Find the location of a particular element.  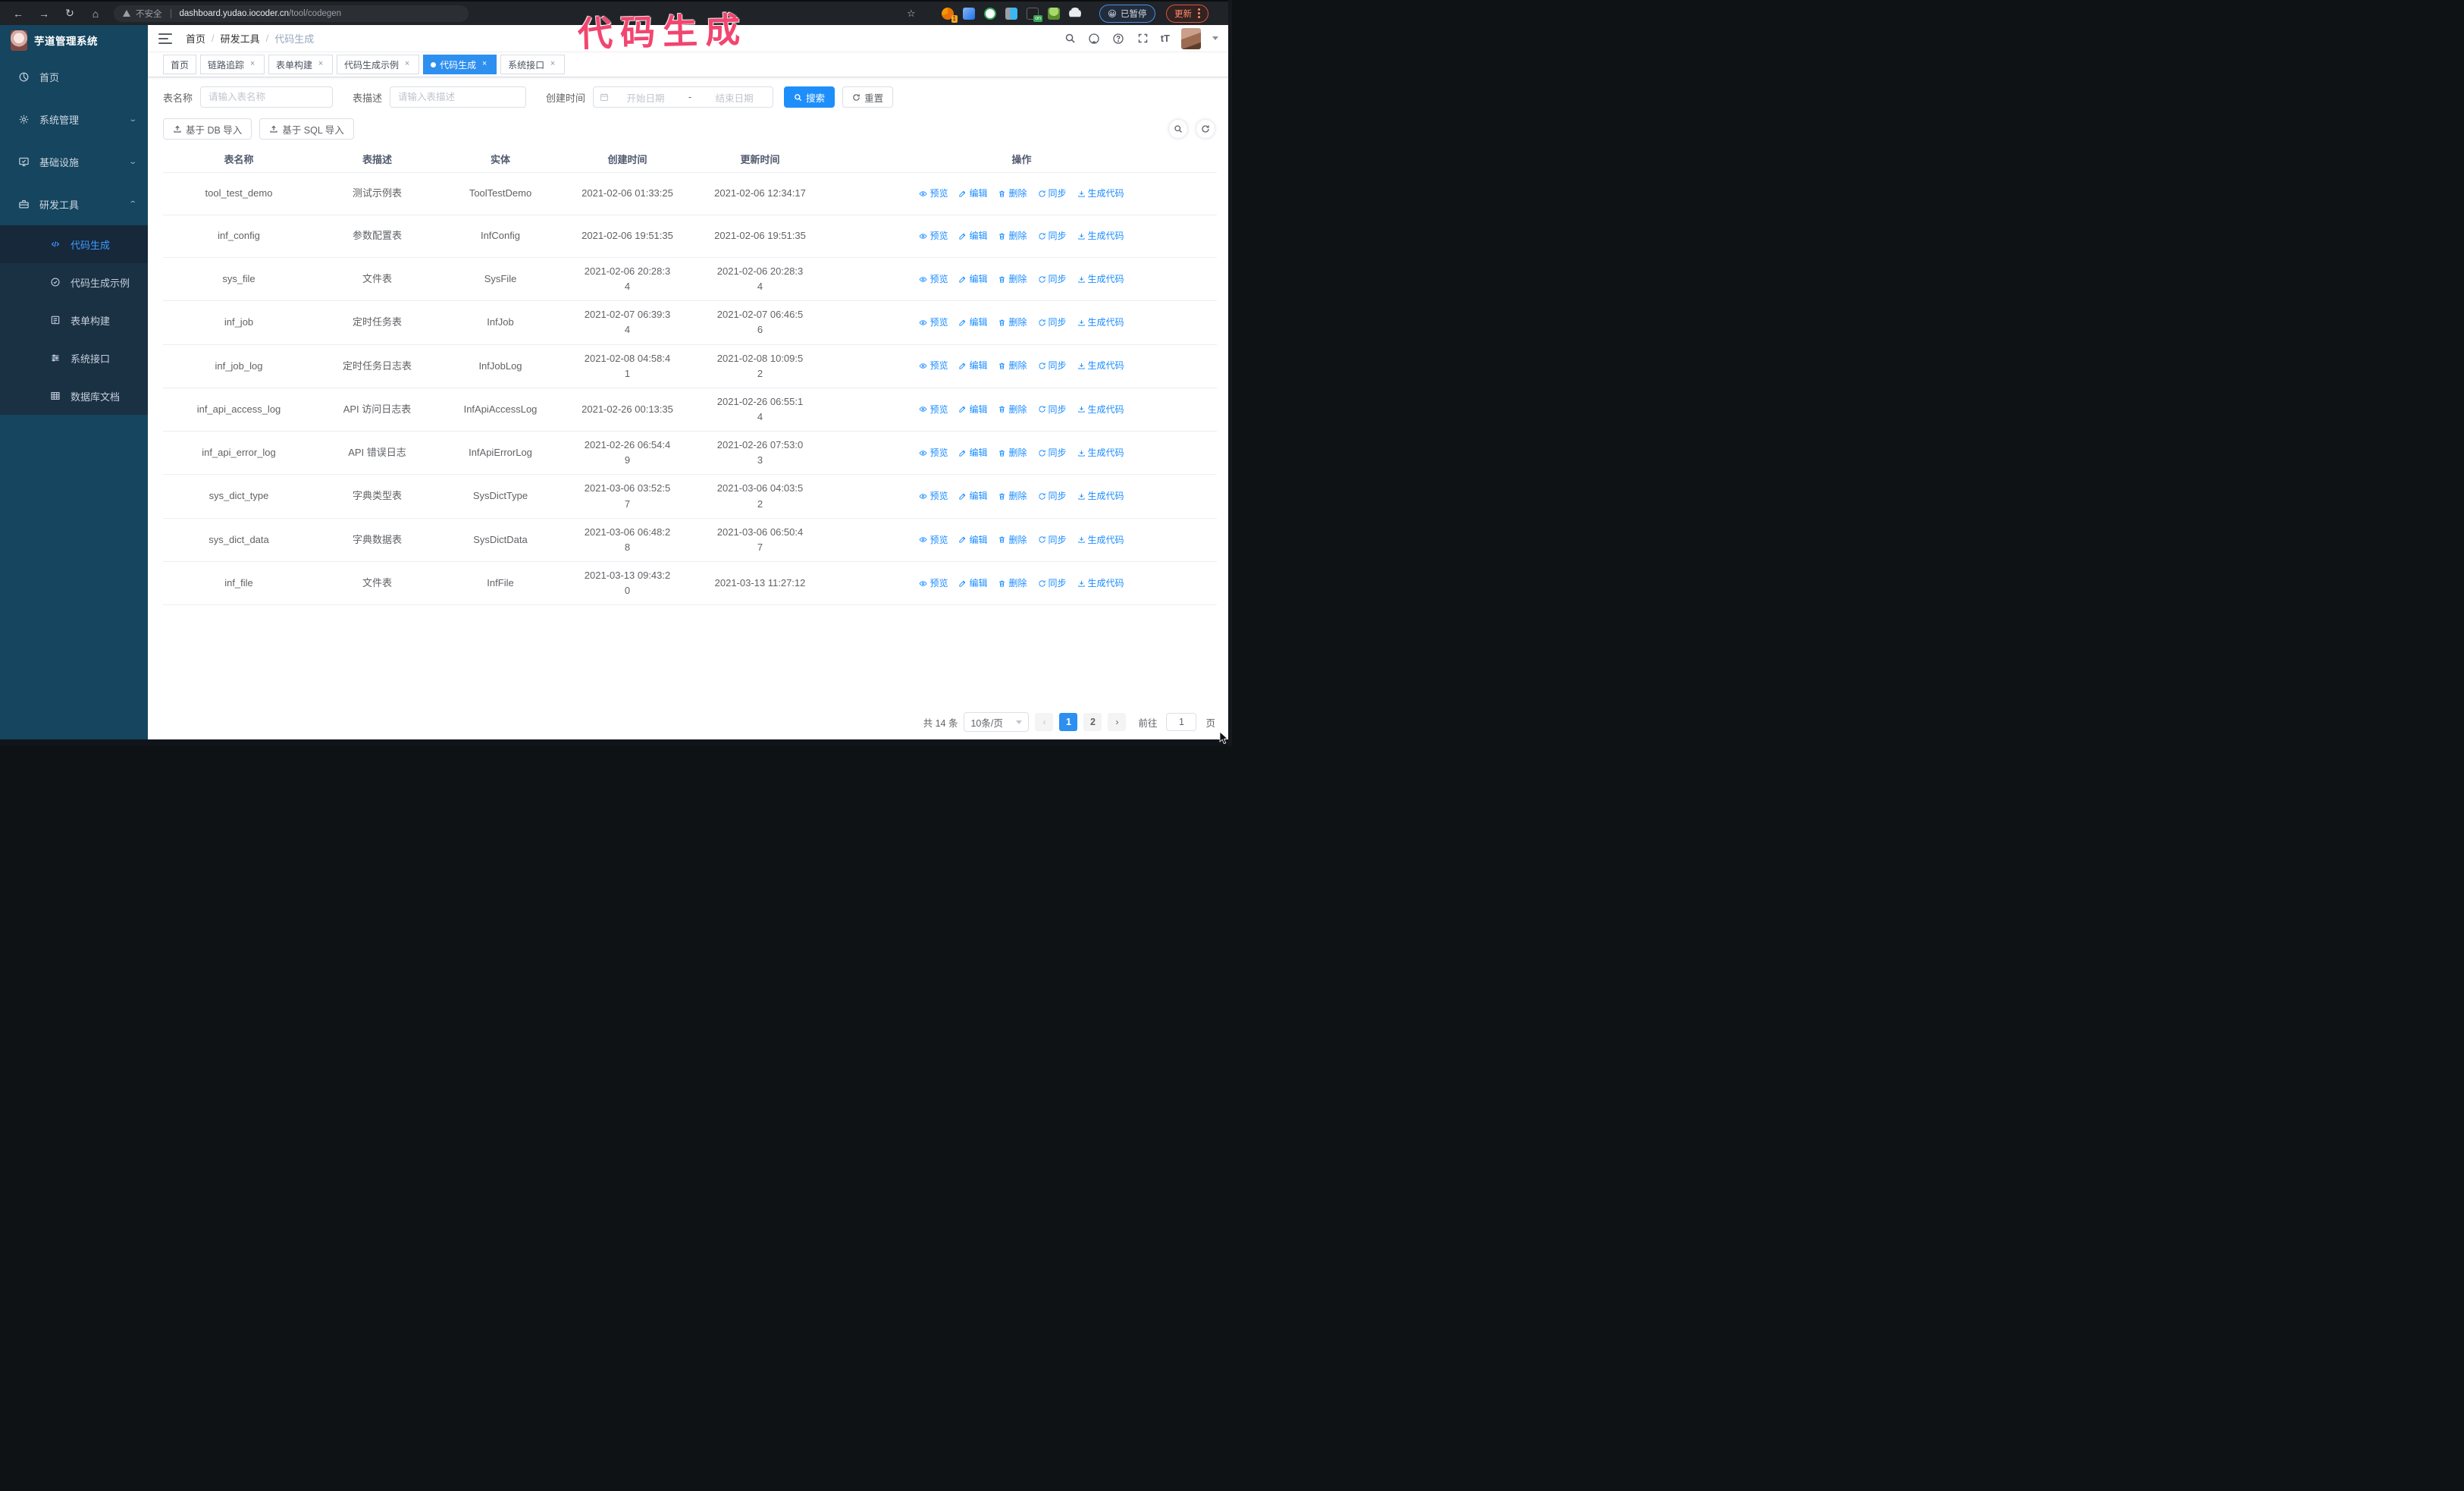

import-sql-button: 基于 SQL 导入 is located at coordinates (307, 129).